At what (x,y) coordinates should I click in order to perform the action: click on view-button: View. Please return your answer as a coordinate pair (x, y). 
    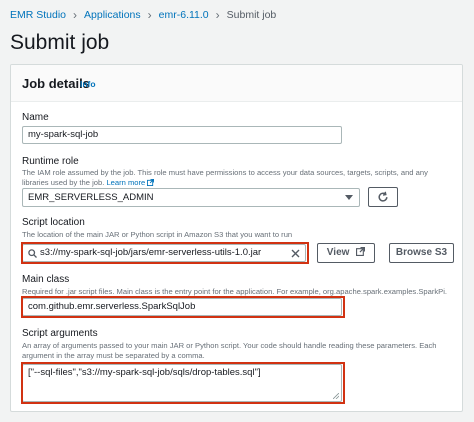
    Looking at the image, I should click on (346, 253).